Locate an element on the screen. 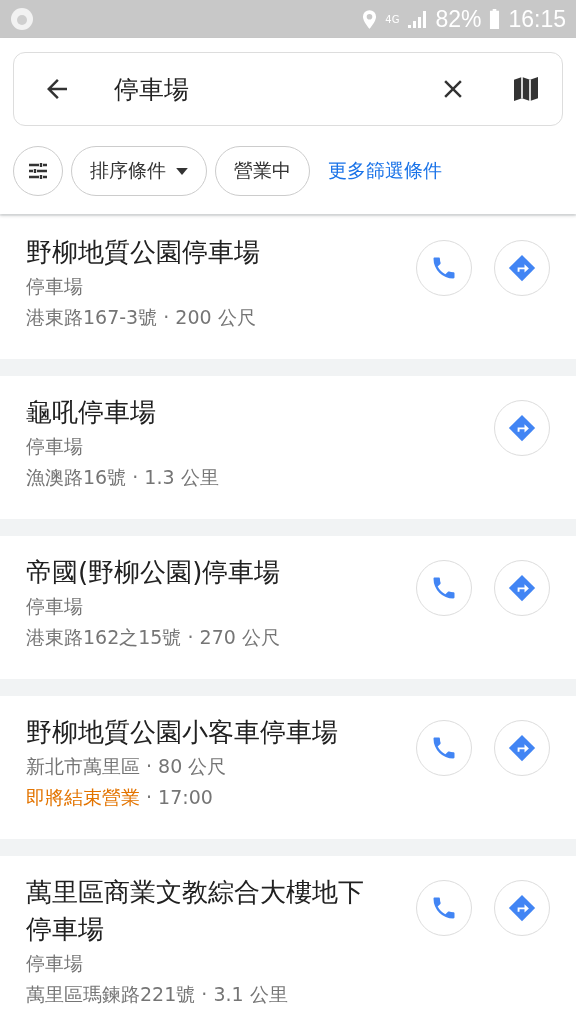 This screenshot has width=576, height=1024. place-name: 萬里區商業文教綜合大樓地下停車場 is located at coordinates (195, 911).